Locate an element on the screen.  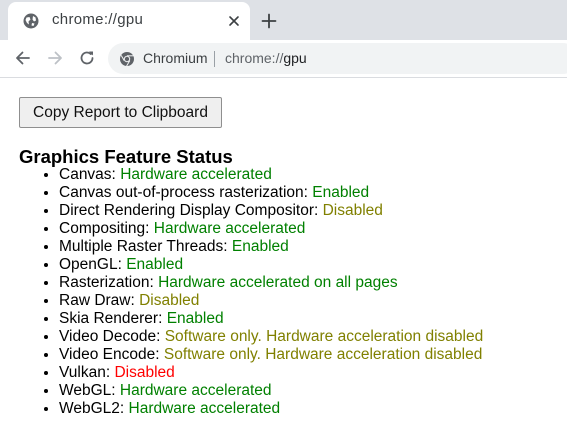
feature-item: Multiple Raster Threads: Enabled is located at coordinates (271, 247).